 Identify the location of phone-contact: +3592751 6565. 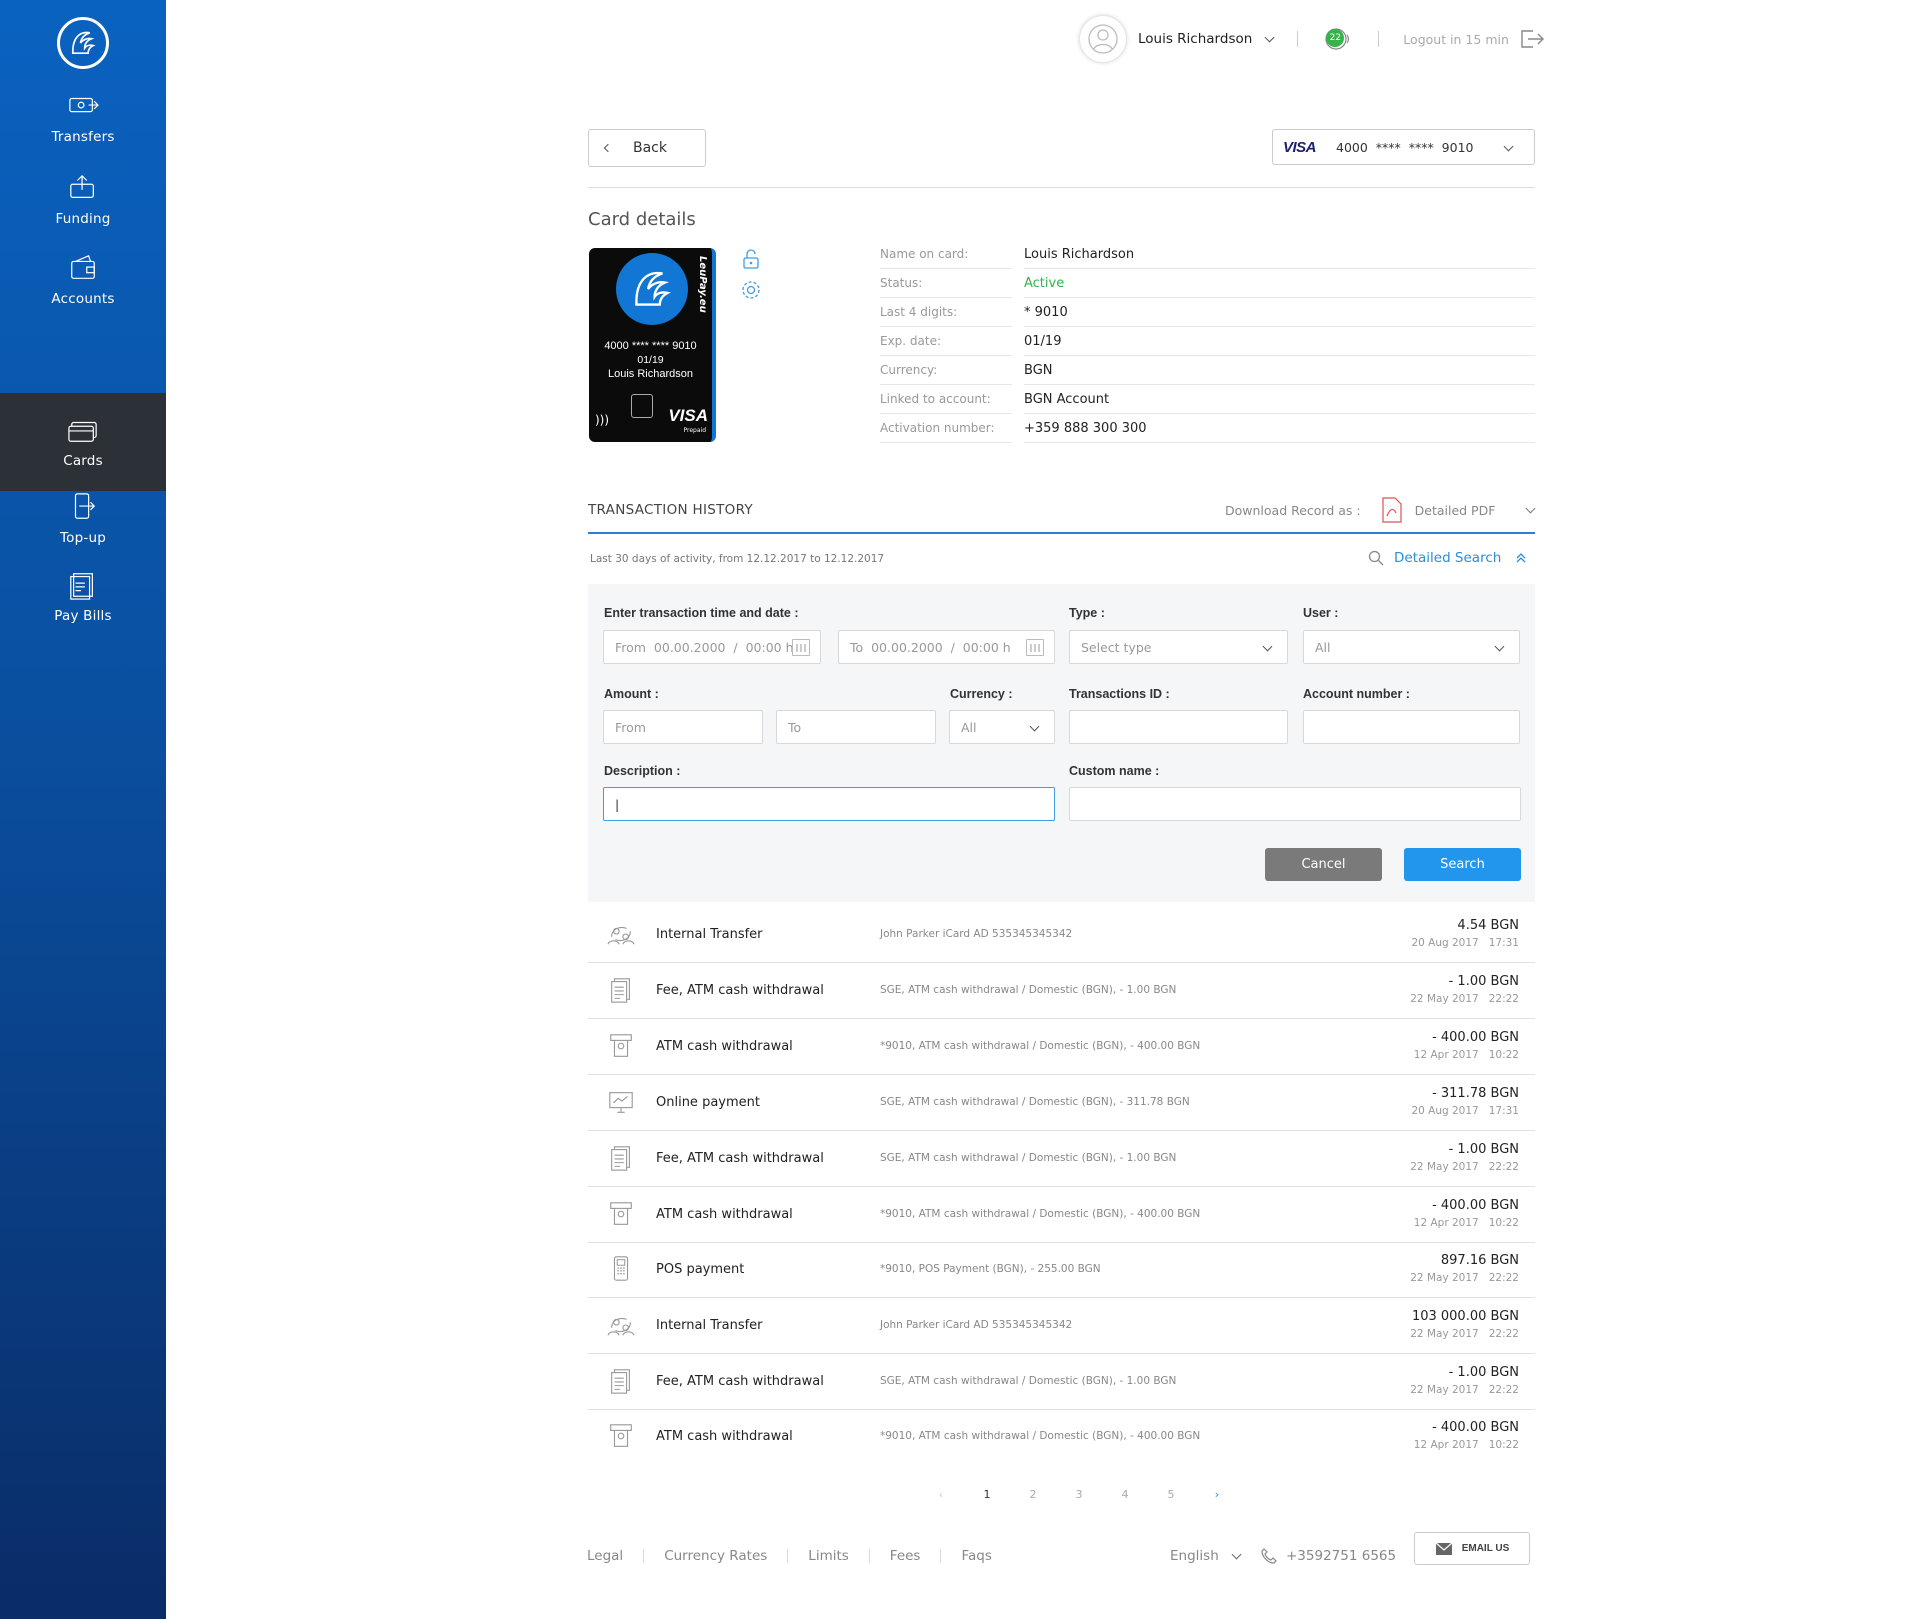
(1328, 1556).